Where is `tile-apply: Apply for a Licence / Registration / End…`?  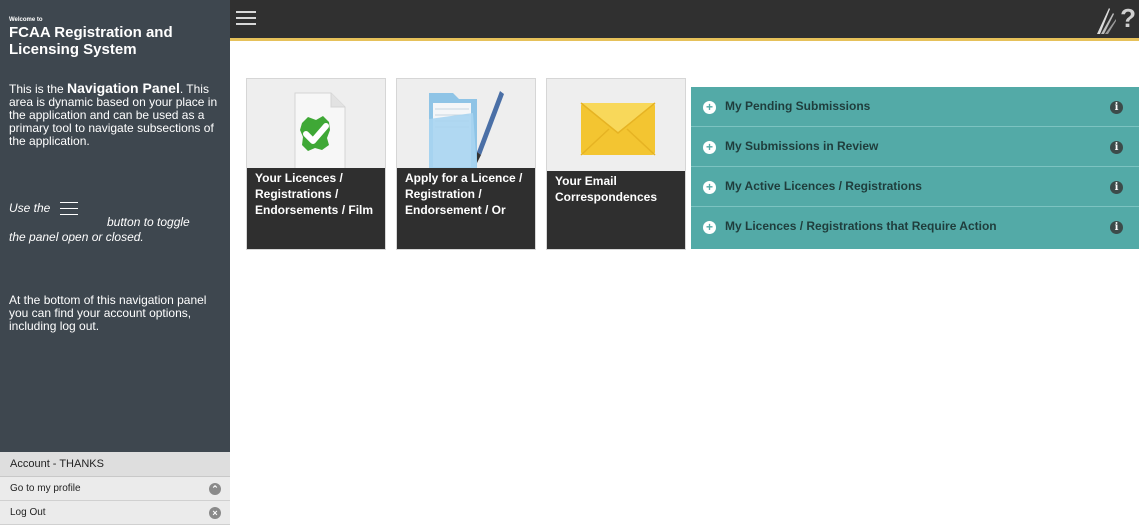 tile-apply: Apply for a Licence / Registration / End… is located at coordinates (466, 164).